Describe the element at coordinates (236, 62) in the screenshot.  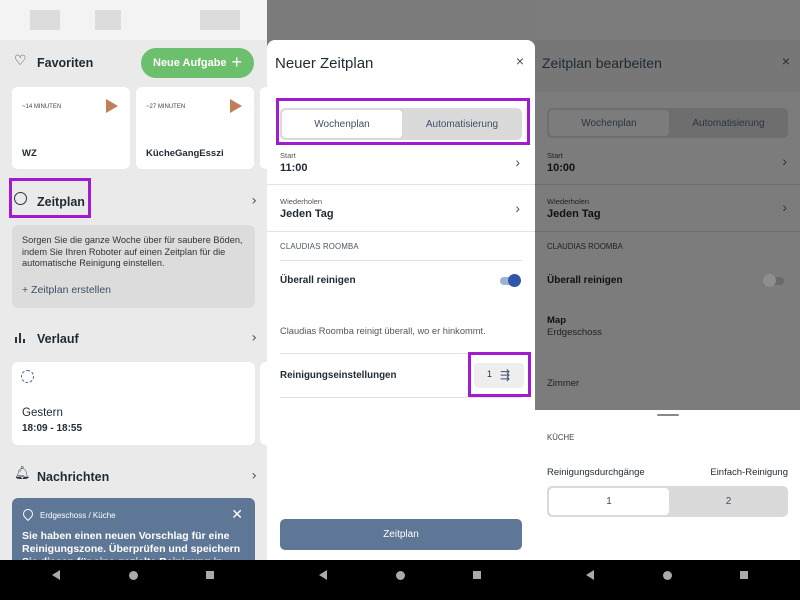
I see `plus-icon: +` at that location.